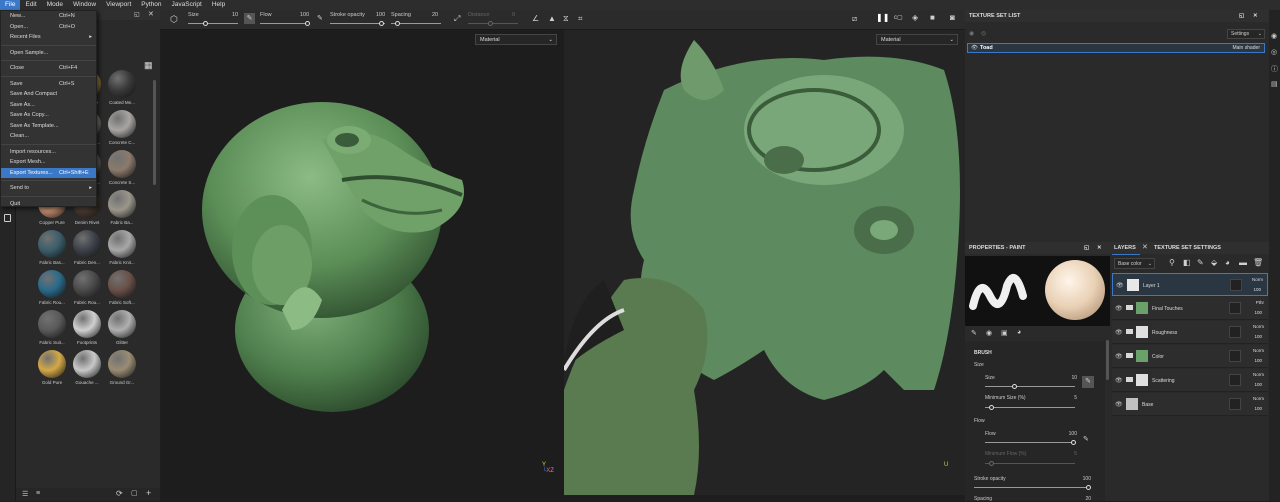 The image size is (1280, 502). Describe the element at coordinates (915, 17) in the screenshot. I see `display-icon: ◈` at that location.